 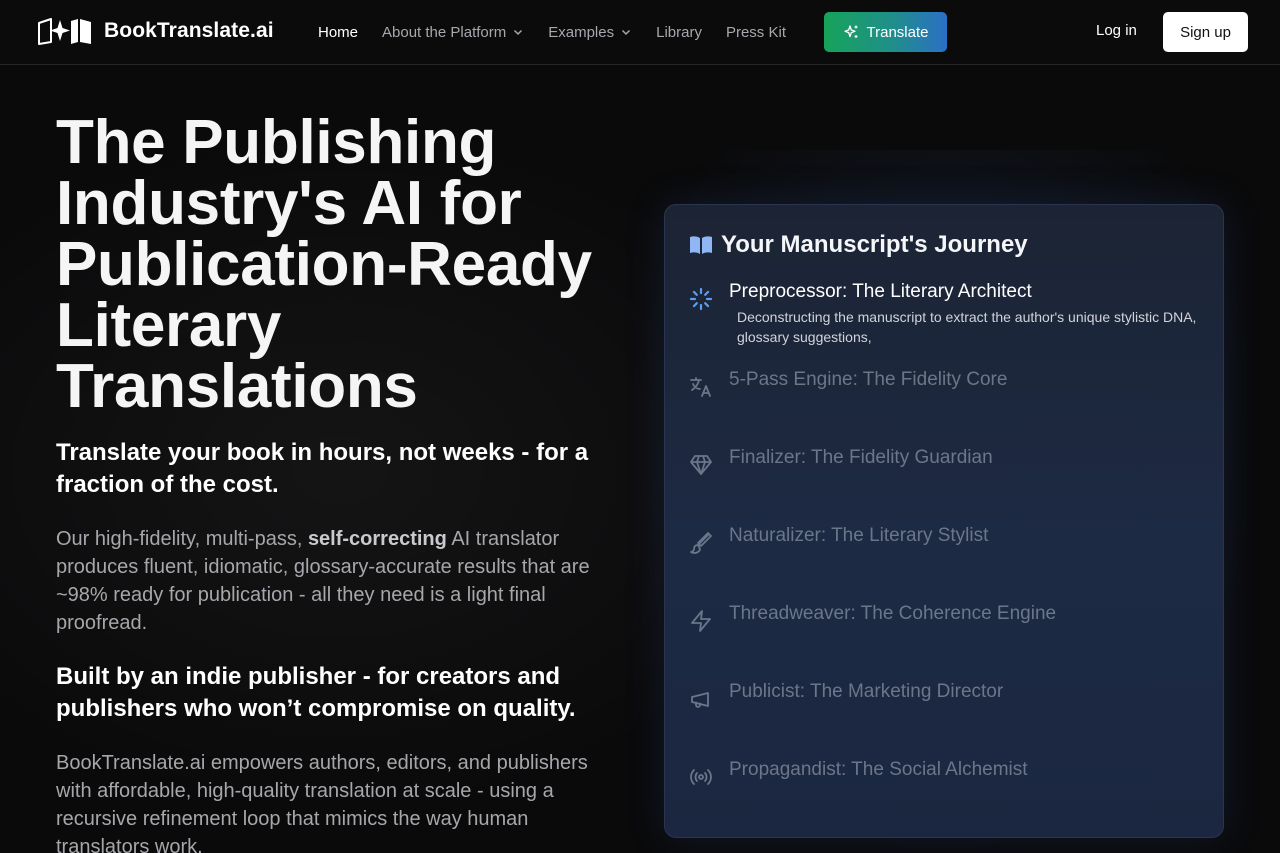 I want to click on journey-step-naturalizer: Naturalizer: The Literary Stylist, so click(x=949, y=545).